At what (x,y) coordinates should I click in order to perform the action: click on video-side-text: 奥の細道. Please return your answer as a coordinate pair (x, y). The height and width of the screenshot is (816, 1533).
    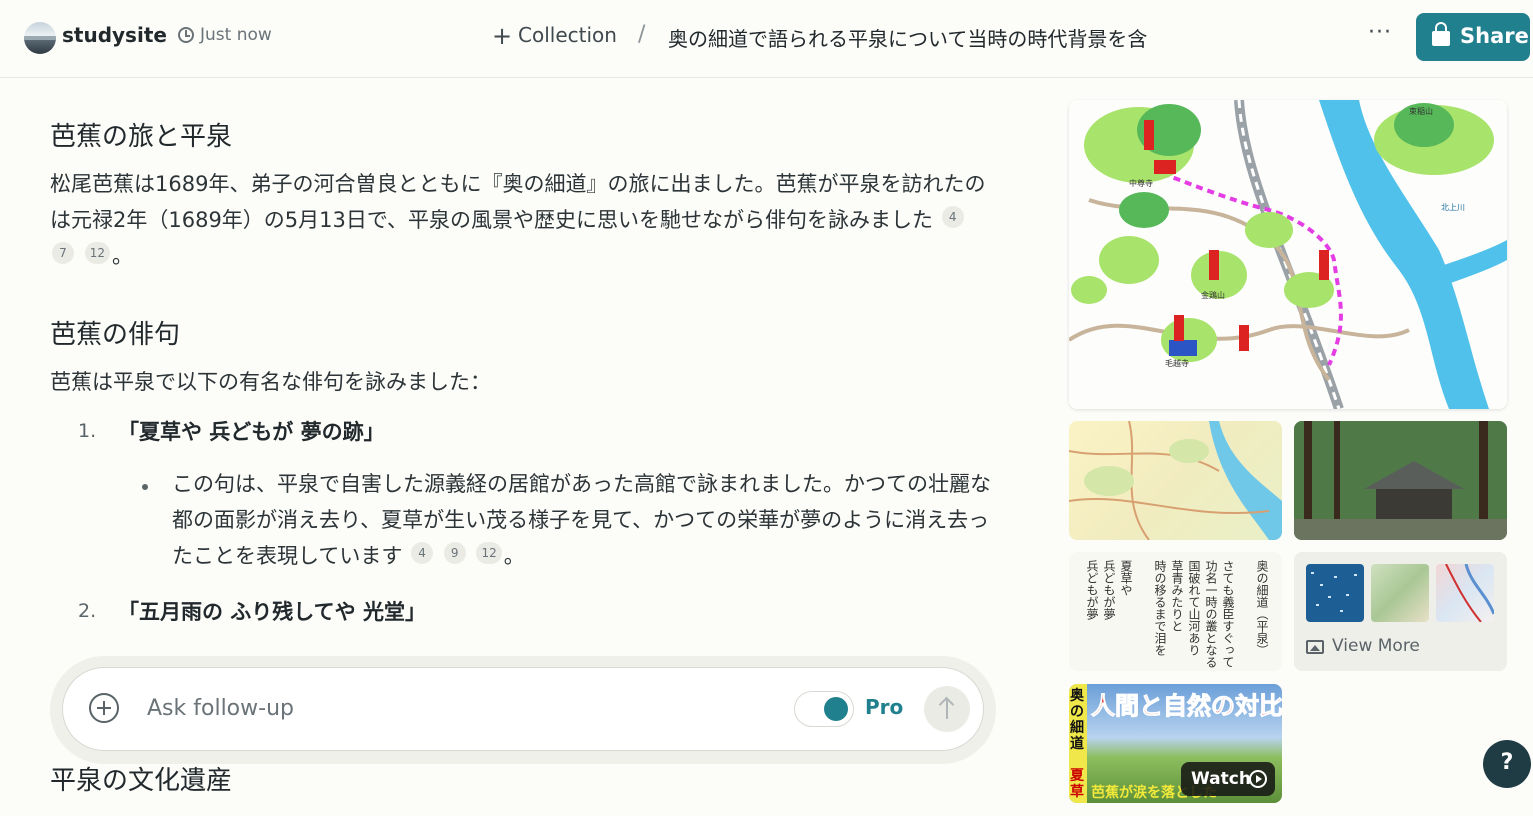
    Looking at the image, I should click on (1077, 720).